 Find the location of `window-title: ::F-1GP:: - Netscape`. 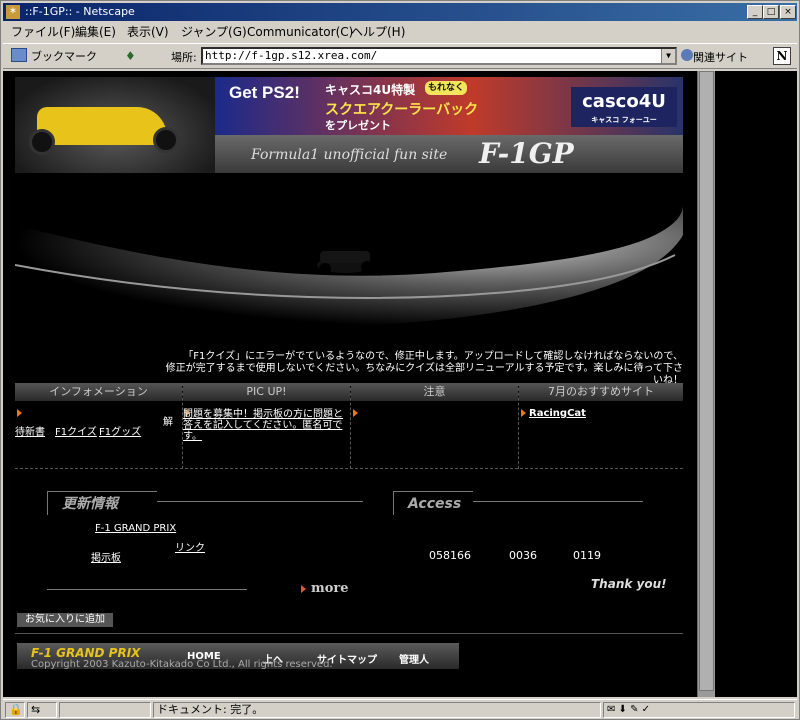

window-title: ::F-1GP:: - Netscape is located at coordinates (80, 11).